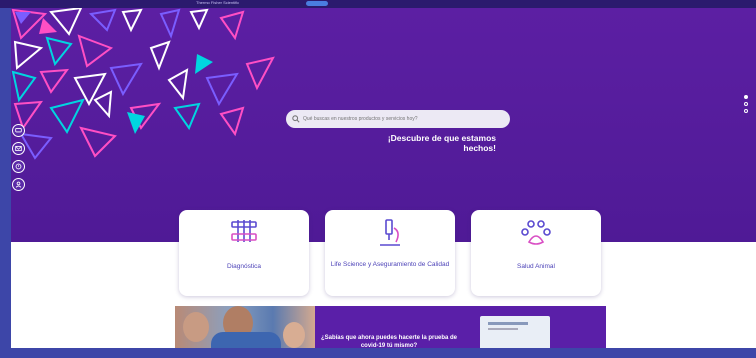  Describe the element at coordinates (18, 148) in the screenshot. I see `mail-icon` at that location.